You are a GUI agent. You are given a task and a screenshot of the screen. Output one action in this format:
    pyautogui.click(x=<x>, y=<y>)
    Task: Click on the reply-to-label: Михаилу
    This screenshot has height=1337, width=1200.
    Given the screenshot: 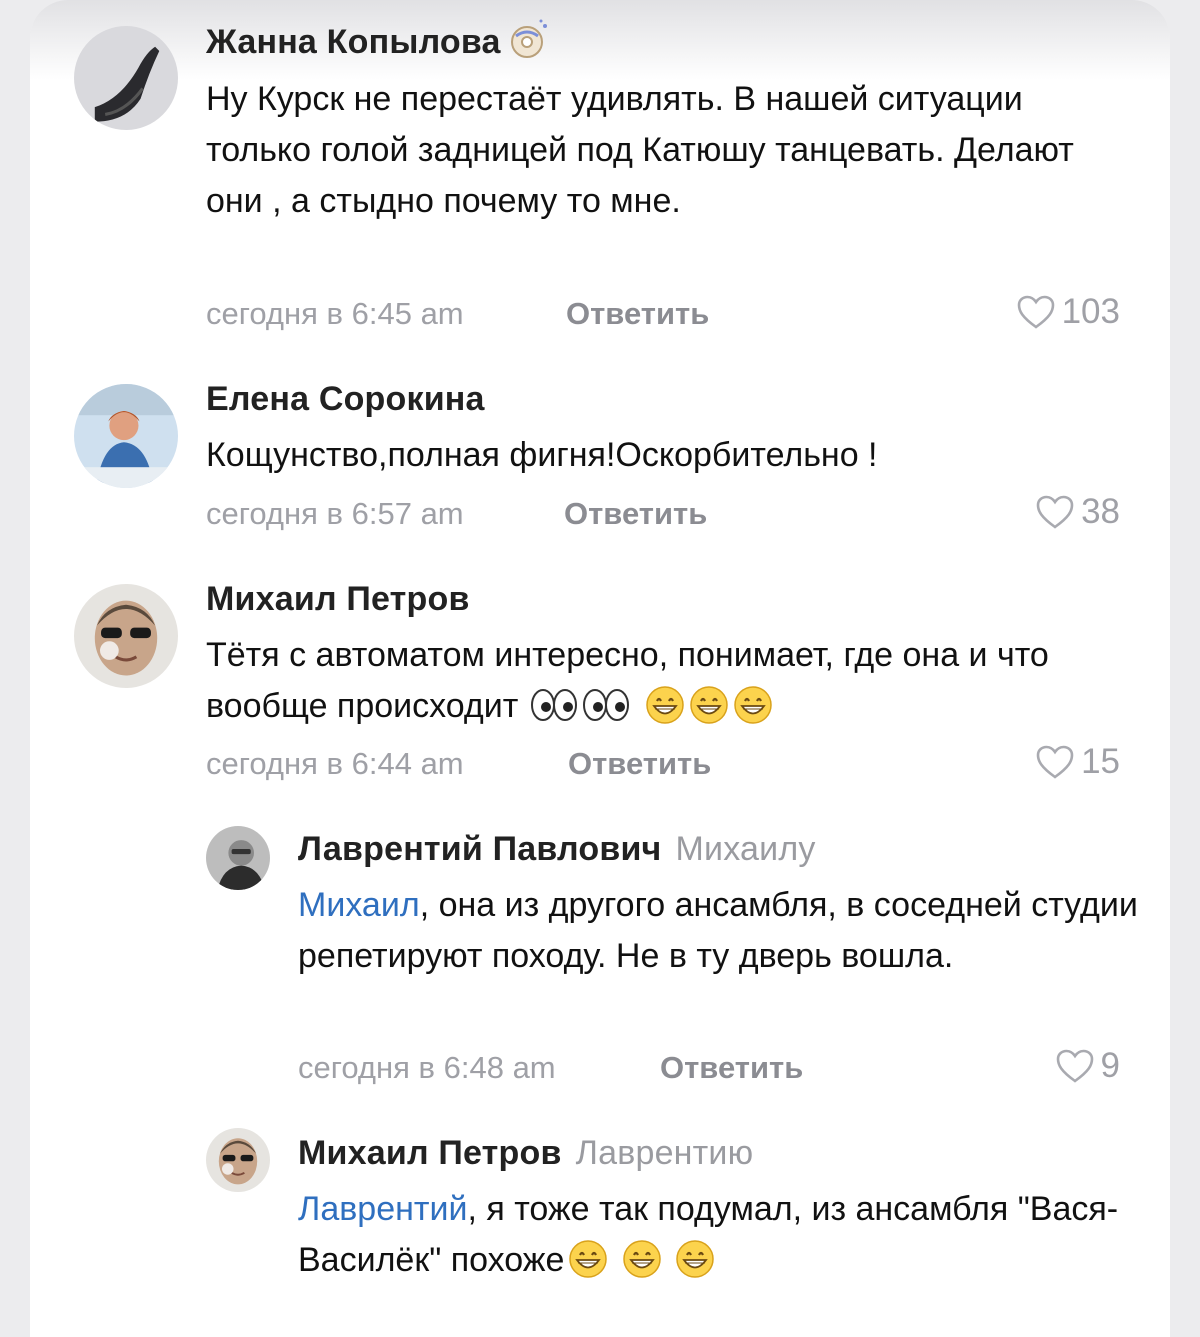 What is the action you would take?
    pyautogui.click(x=746, y=849)
    